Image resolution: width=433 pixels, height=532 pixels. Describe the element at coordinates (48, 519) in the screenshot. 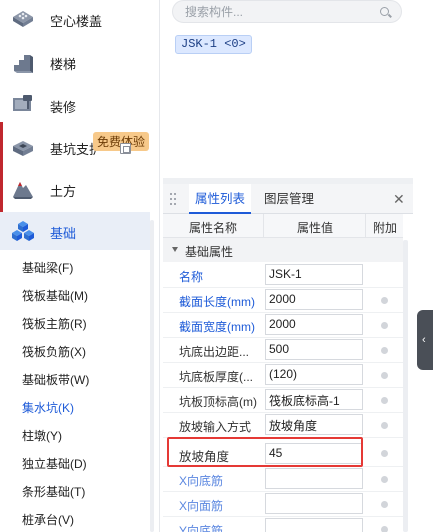

I see `sub-item-pile-cap: 桩承台(V)` at that location.